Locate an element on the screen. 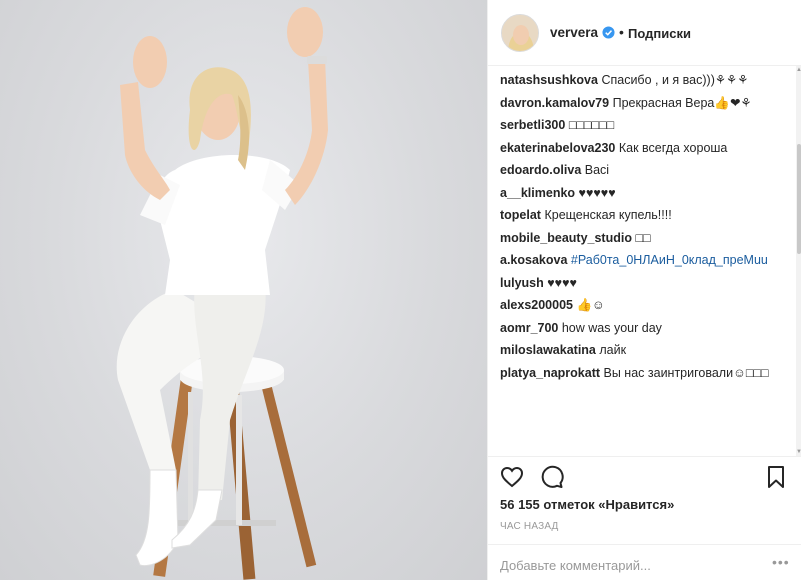  comment-item: natashsushkova Спасибо , и я вас)))⚘⚘⚘ is located at coordinates (644, 80).